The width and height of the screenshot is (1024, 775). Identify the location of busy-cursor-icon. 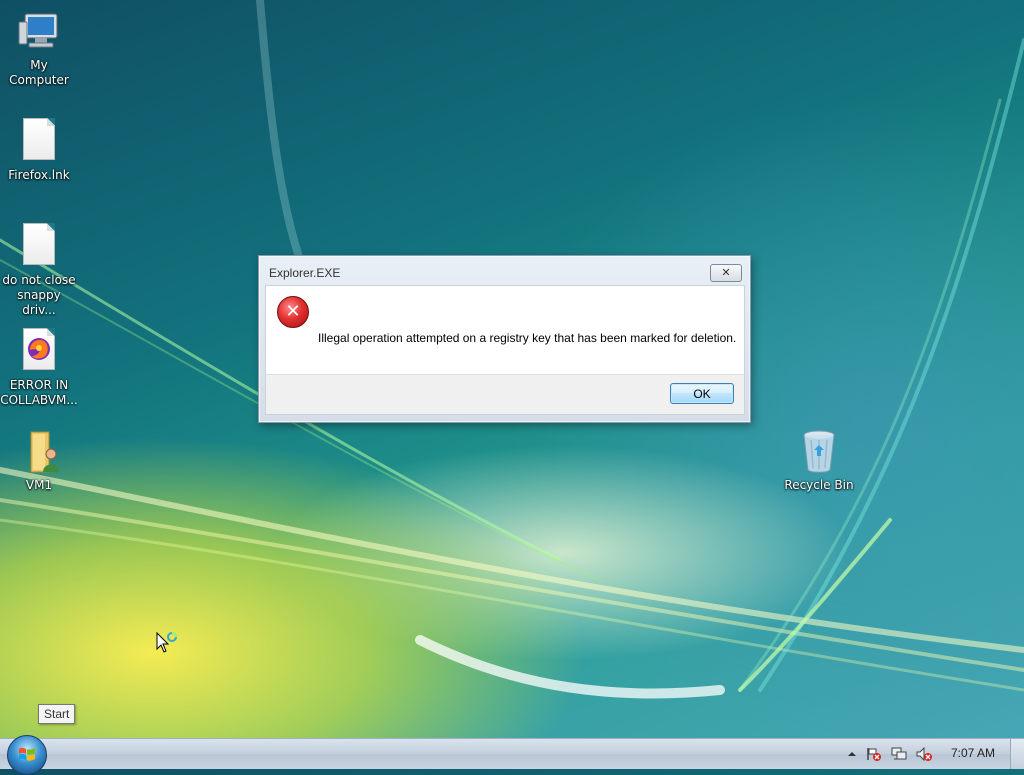
(166, 642).